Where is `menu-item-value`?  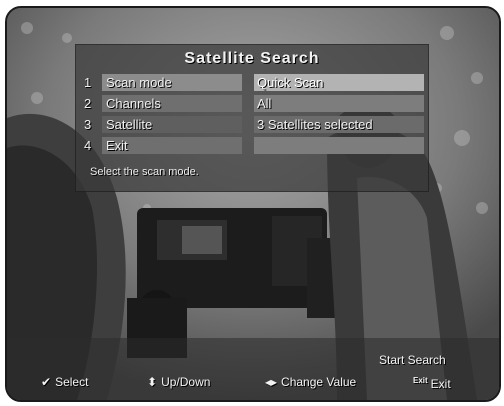 menu-item-value is located at coordinates (339, 145).